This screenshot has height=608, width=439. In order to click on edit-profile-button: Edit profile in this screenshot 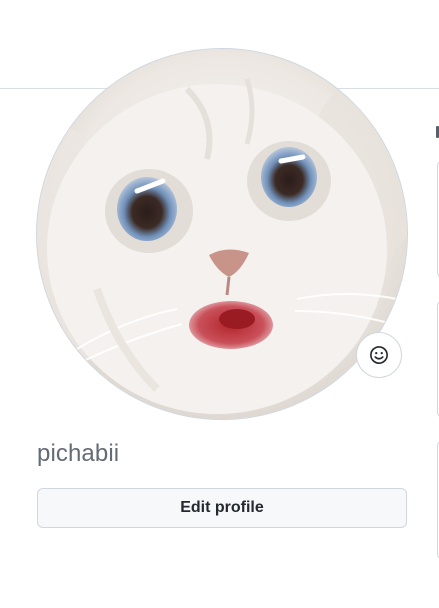, I will do `click(222, 508)`.